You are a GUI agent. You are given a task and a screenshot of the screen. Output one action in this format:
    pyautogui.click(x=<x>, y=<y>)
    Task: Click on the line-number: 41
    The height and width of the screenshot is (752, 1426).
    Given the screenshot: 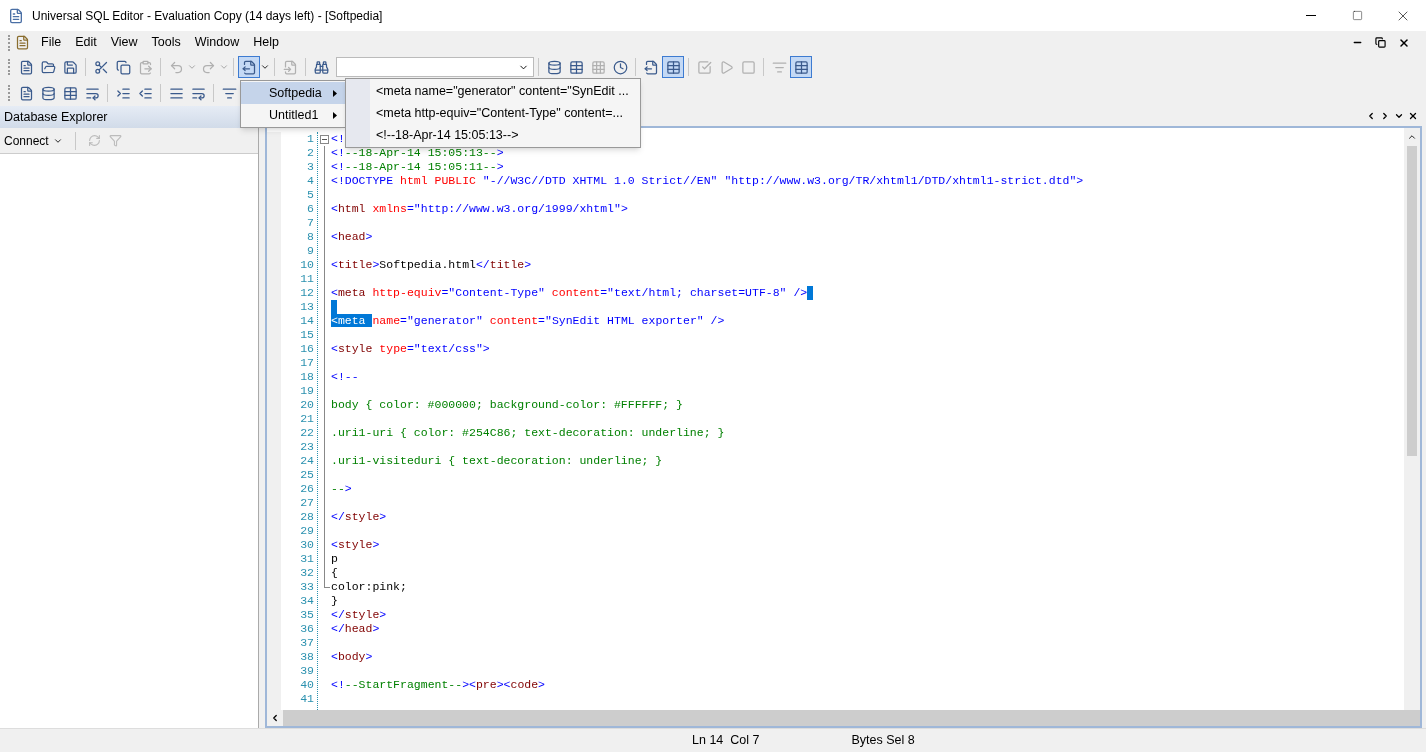 What is the action you would take?
    pyautogui.click(x=307, y=699)
    